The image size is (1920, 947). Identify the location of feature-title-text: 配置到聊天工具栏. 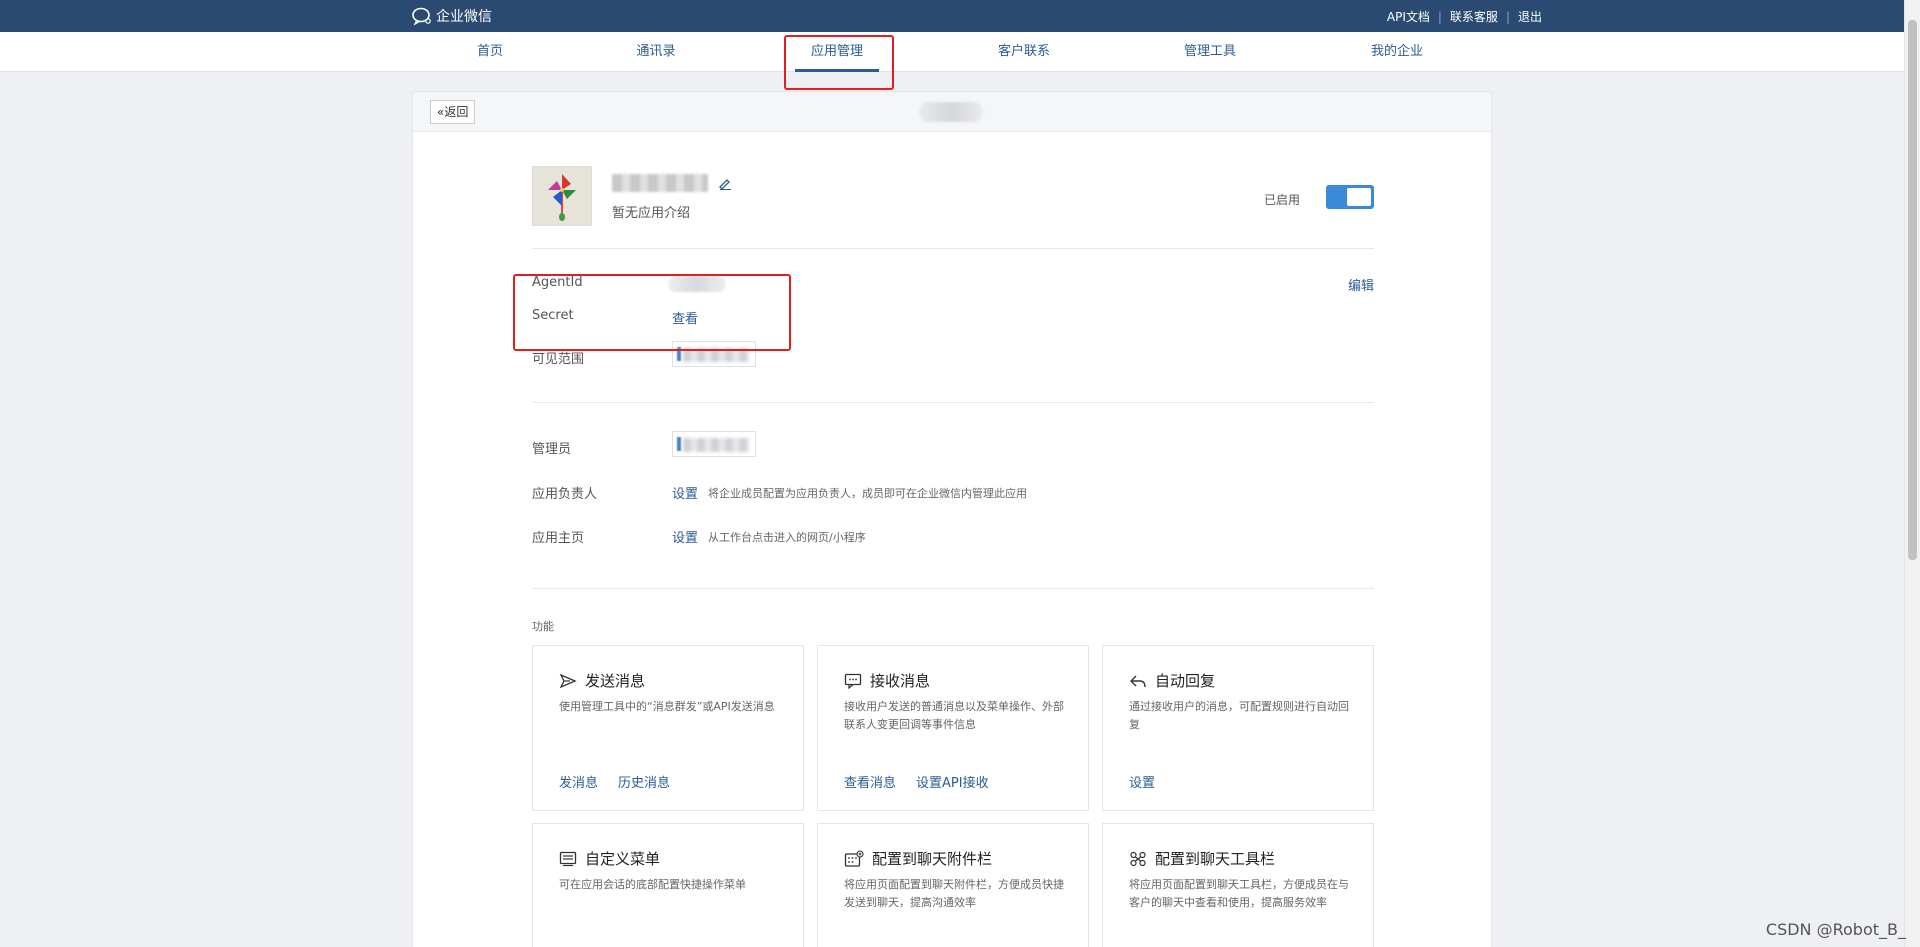
(1215, 859).